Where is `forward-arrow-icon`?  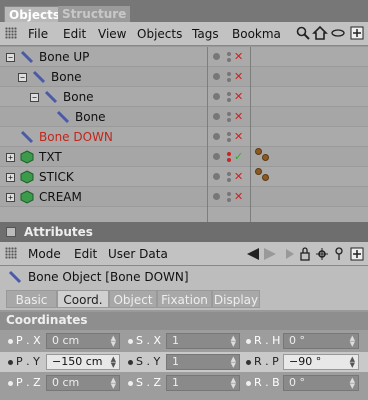
forward-arrow-icon is located at coordinates (290, 254).